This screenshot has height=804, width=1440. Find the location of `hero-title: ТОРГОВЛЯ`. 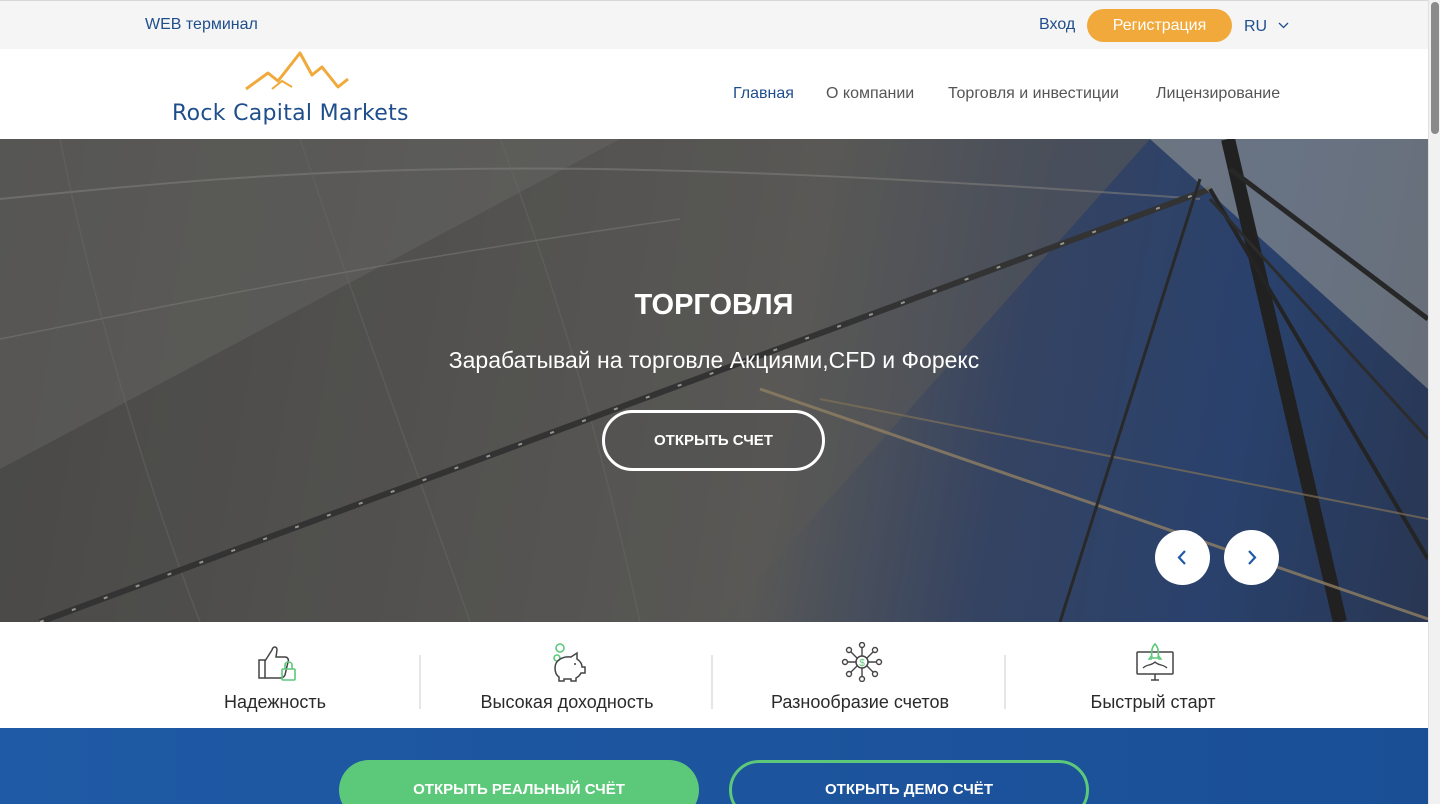

hero-title: ТОРГОВЛЯ is located at coordinates (714, 305).